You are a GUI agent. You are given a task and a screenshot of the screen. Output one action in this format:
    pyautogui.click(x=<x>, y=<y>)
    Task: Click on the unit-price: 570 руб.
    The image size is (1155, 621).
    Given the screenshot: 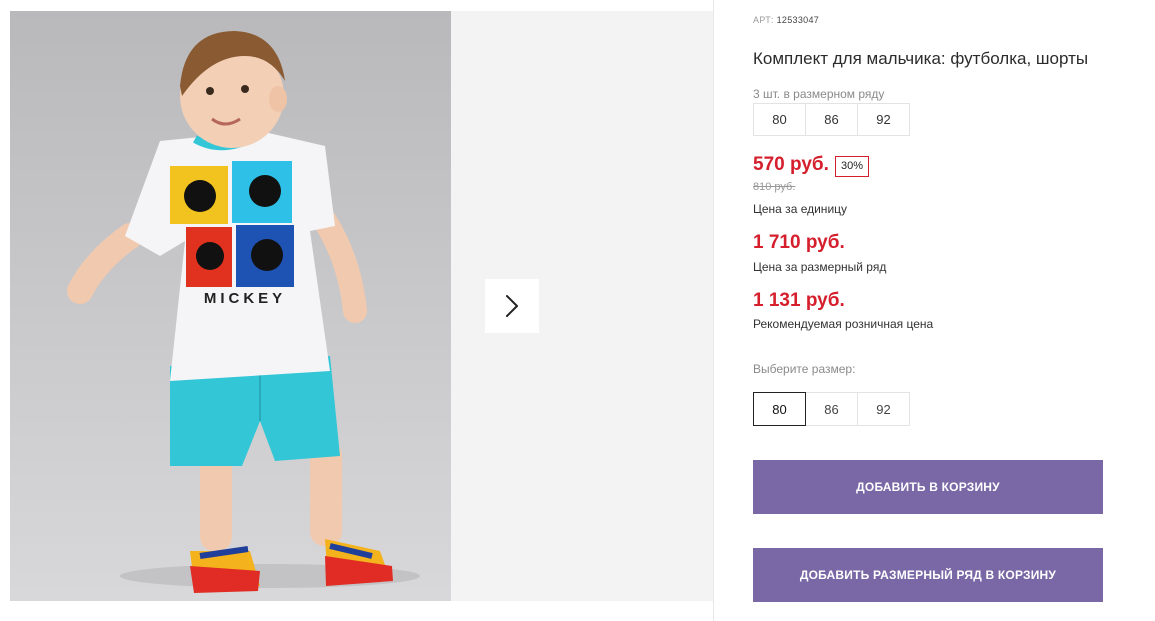 What is the action you would take?
    pyautogui.click(x=791, y=164)
    